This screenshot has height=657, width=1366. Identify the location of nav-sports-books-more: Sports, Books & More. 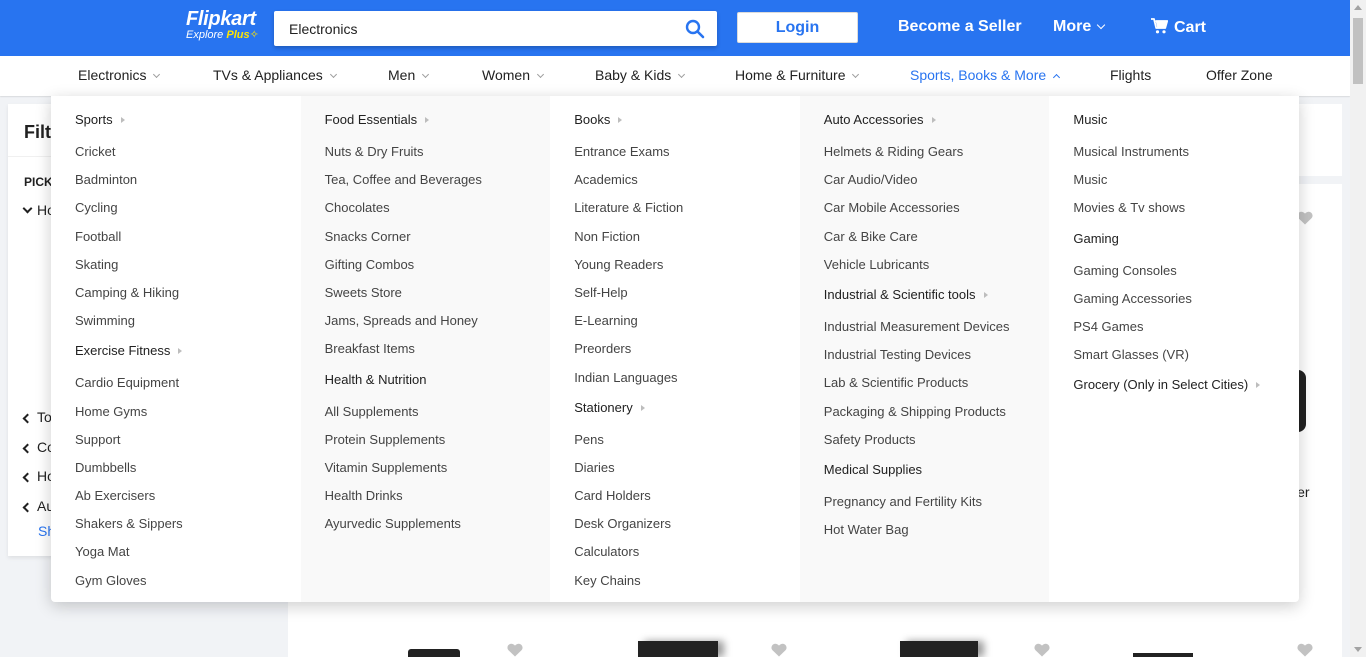
(985, 75).